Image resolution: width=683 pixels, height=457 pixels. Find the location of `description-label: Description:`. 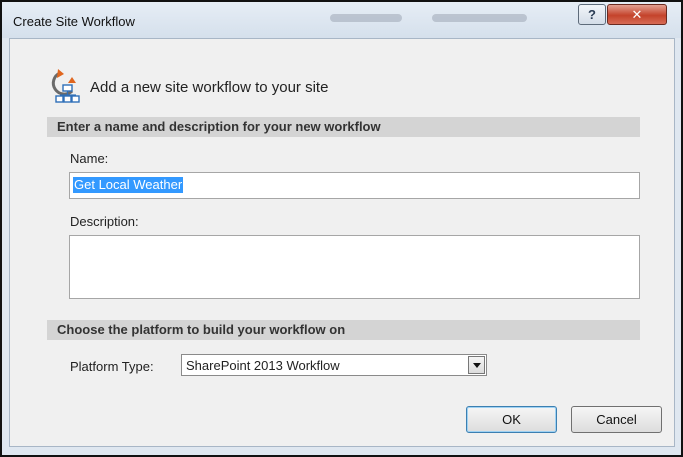

description-label: Description: is located at coordinates (104, 221).